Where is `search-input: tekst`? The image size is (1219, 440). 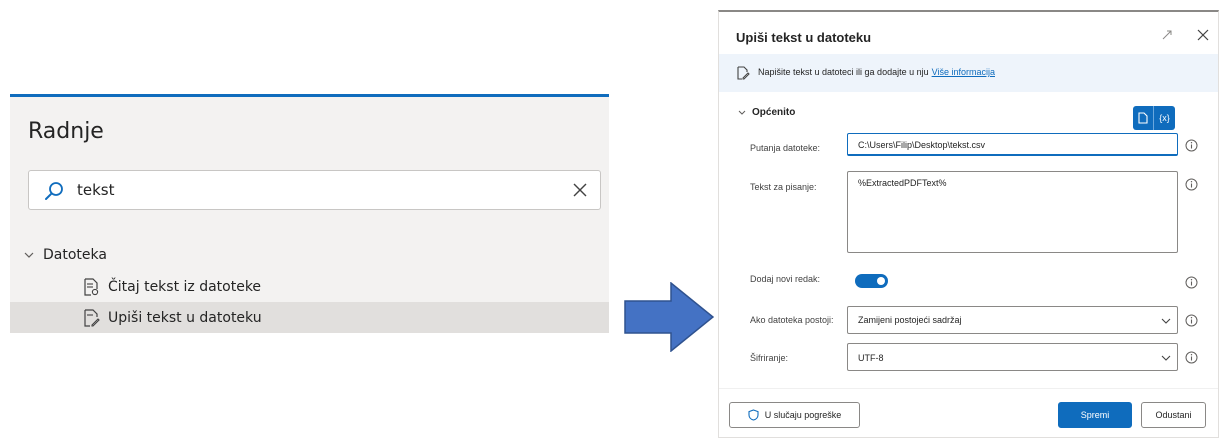
search-input: tekst is located at coordinates (314, 190).